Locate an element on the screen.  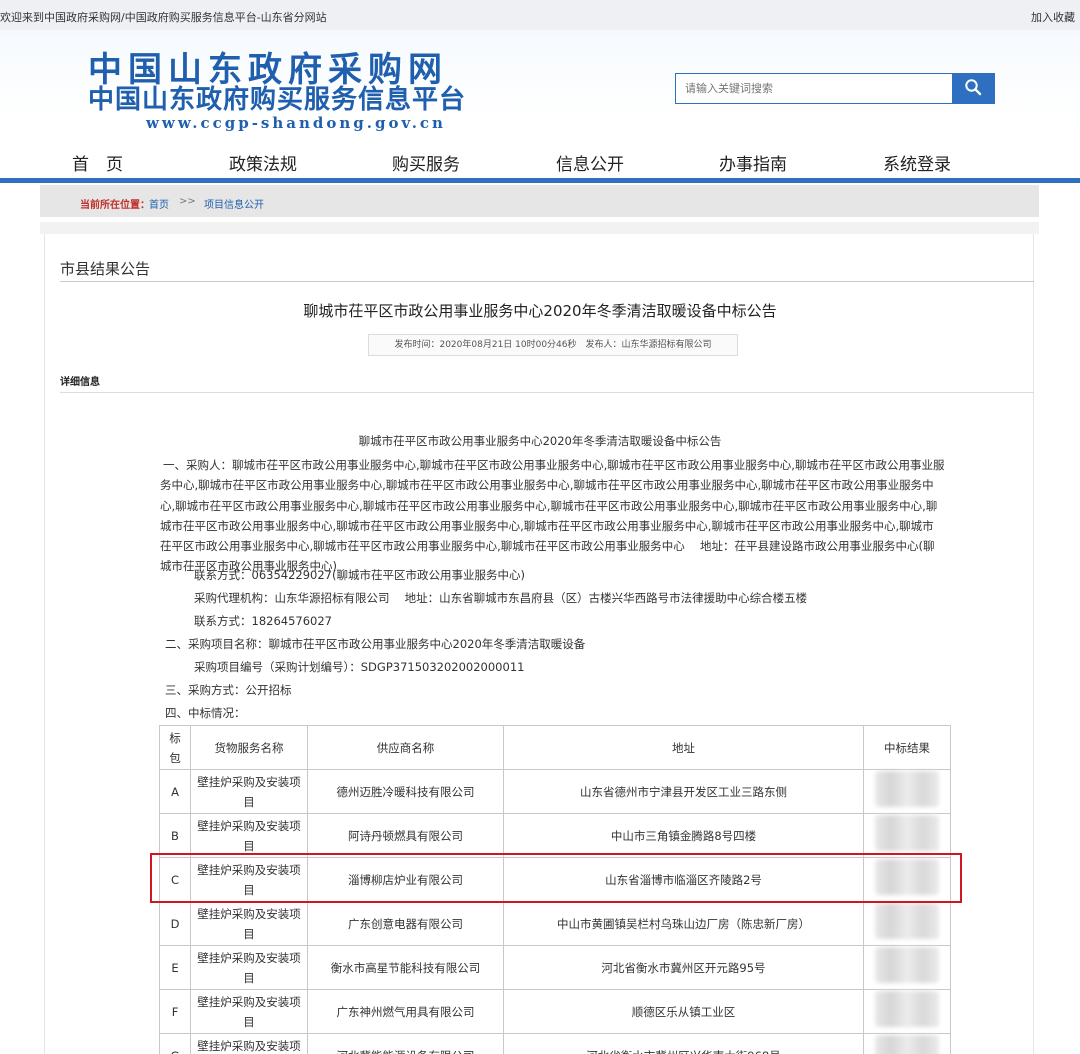
cell-package: B is located at coordinates (175, 835).